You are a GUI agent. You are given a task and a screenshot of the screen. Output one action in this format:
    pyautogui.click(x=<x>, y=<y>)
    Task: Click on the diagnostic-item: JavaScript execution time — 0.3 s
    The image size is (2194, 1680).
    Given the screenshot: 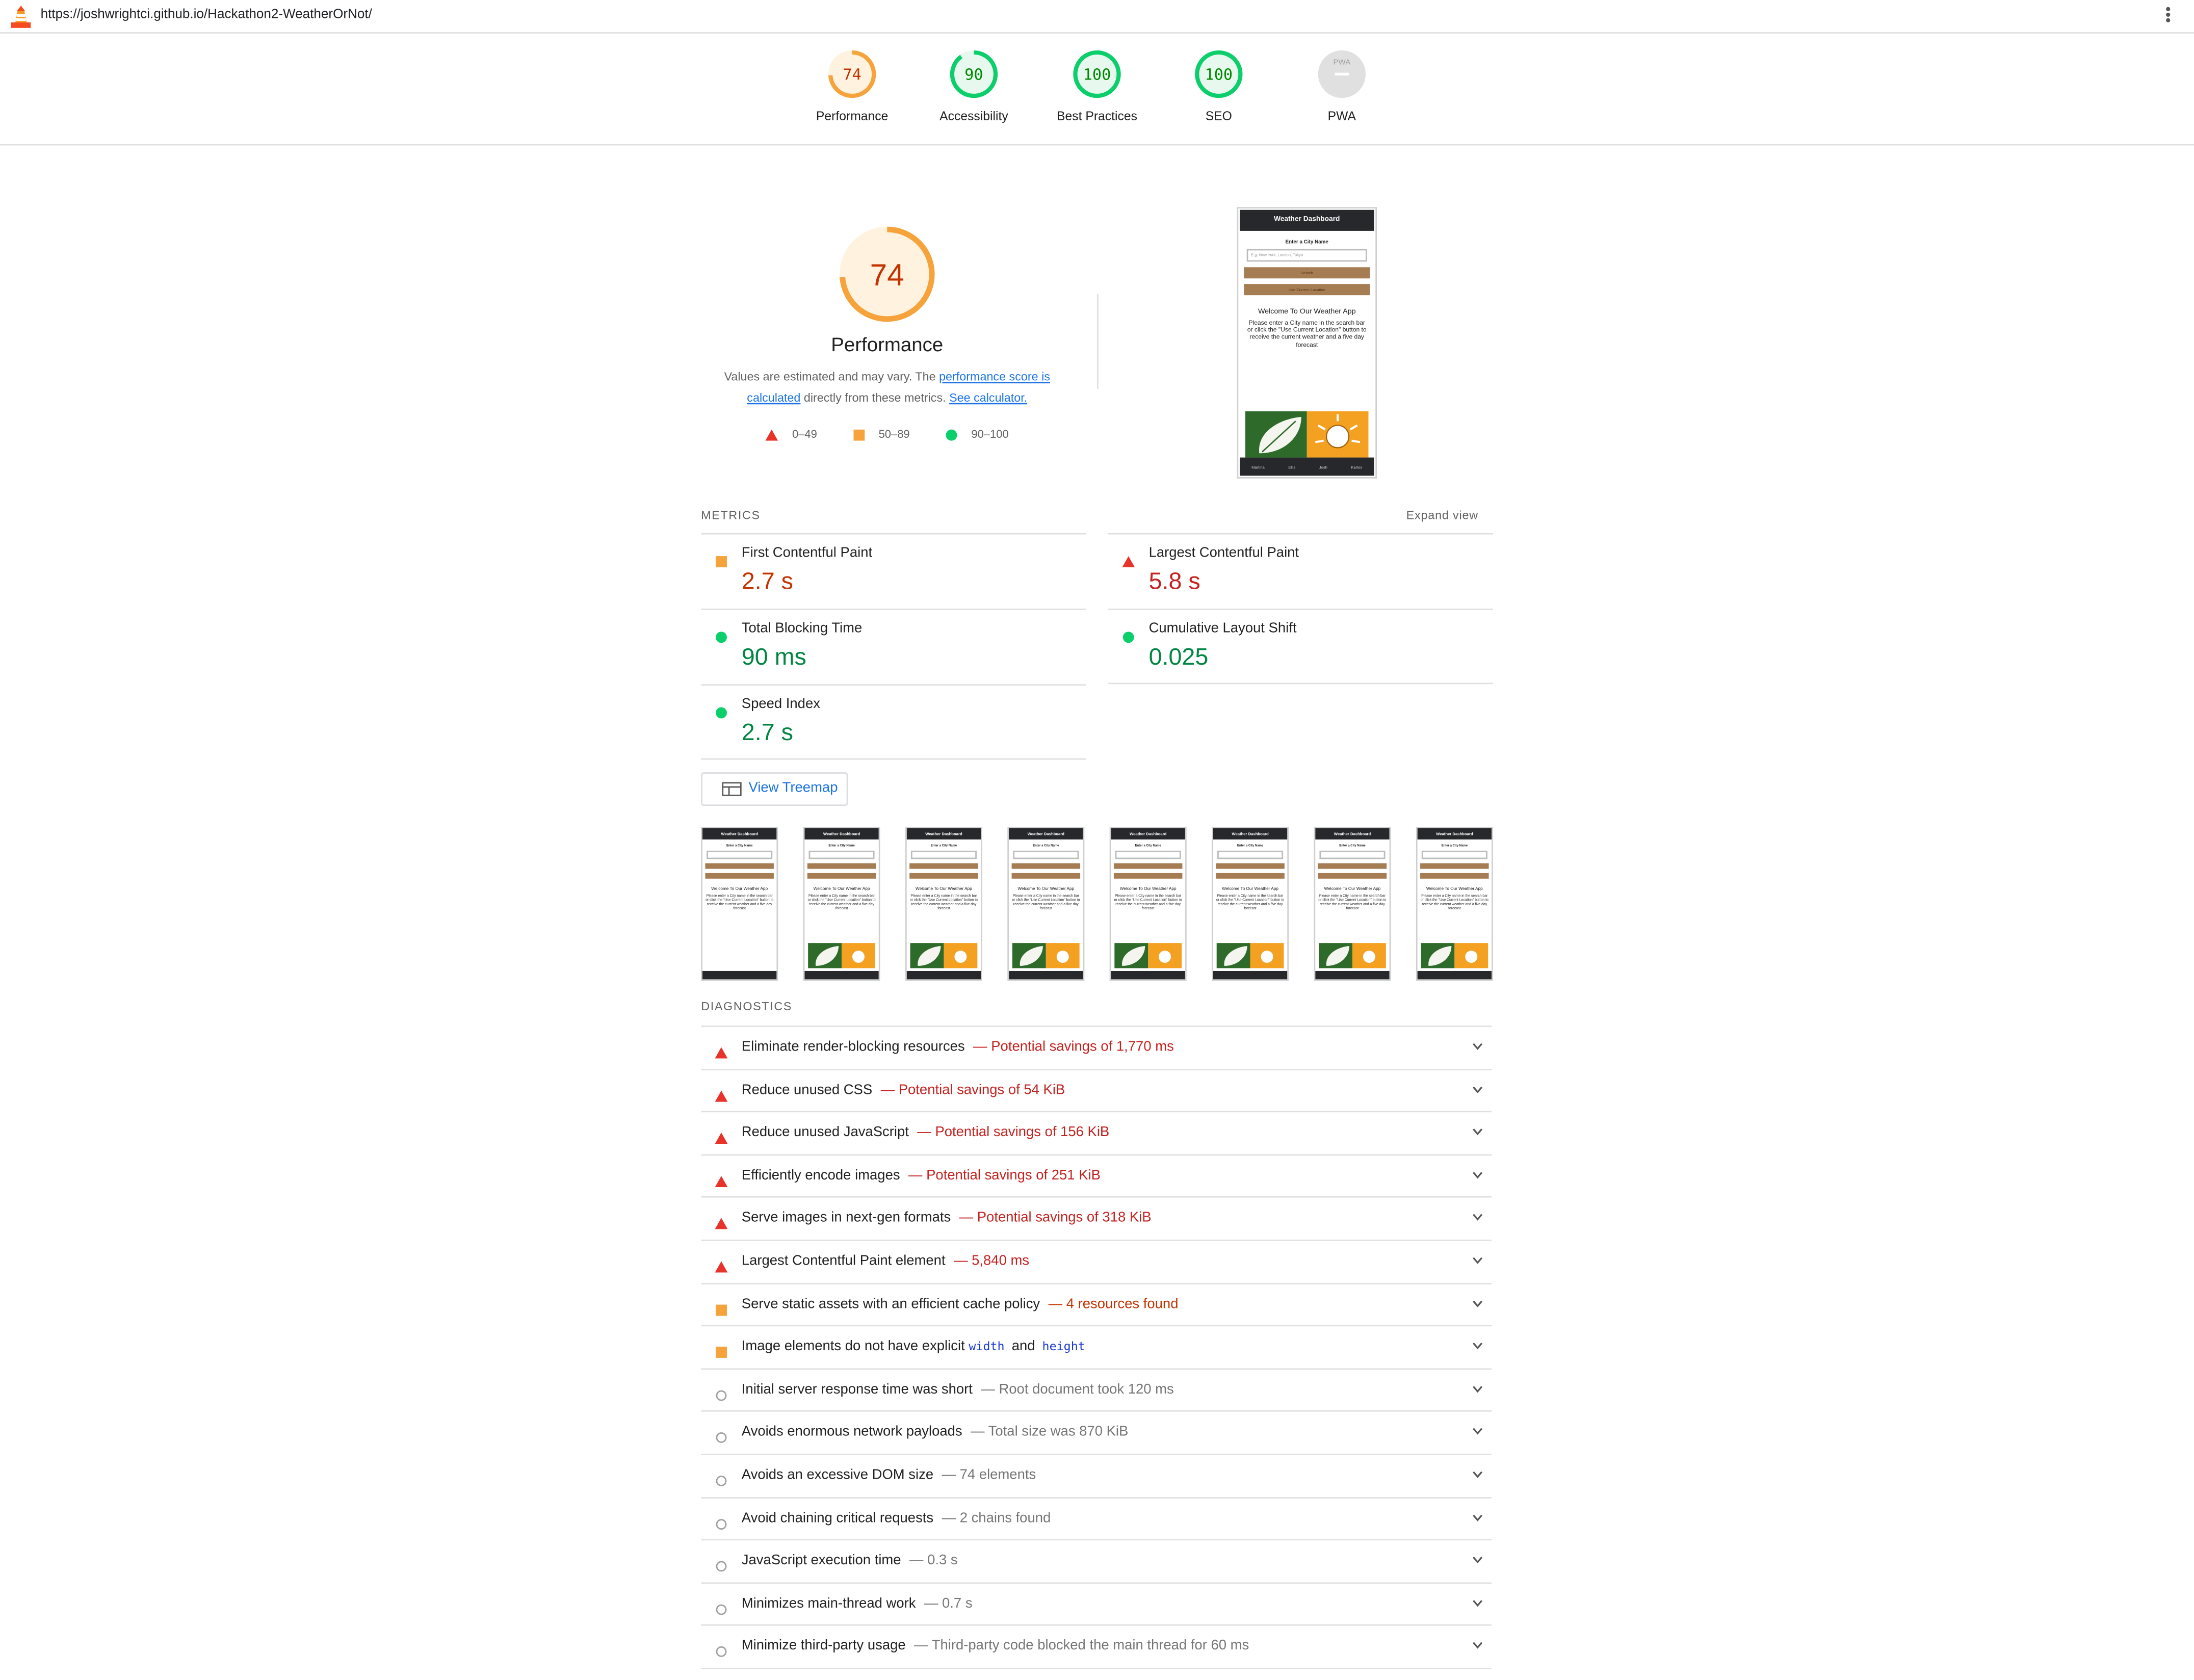 What is the action you would take?
    pyautogui.click(x=1096, y=1561)
    